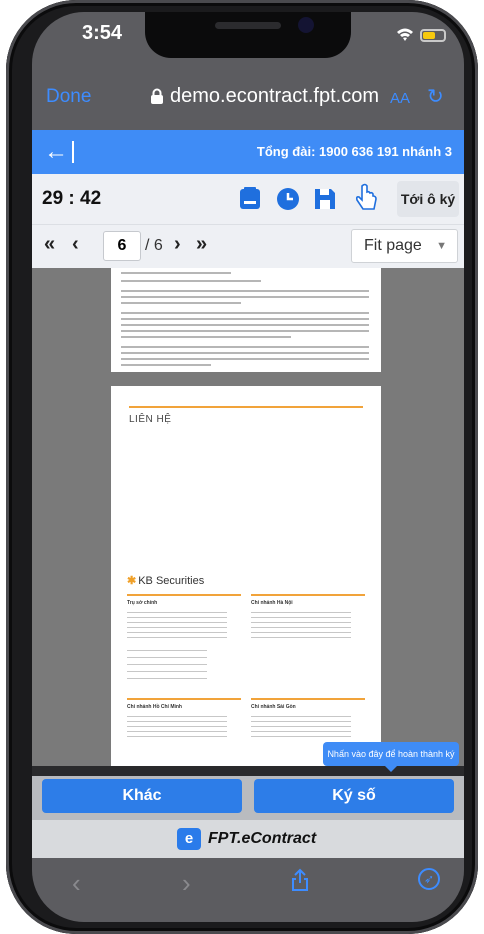 The image size is (484, 934). Describe the element at coordinates (272, 603) in the screenshot. I see `office-title: Chi nhánh Hà Nội` at that location.